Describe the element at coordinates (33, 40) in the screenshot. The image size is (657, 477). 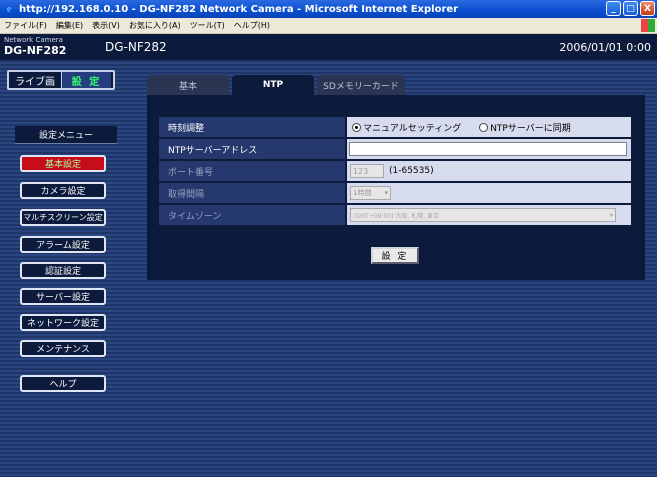
I see `brand-label: Network Camera` at that location.